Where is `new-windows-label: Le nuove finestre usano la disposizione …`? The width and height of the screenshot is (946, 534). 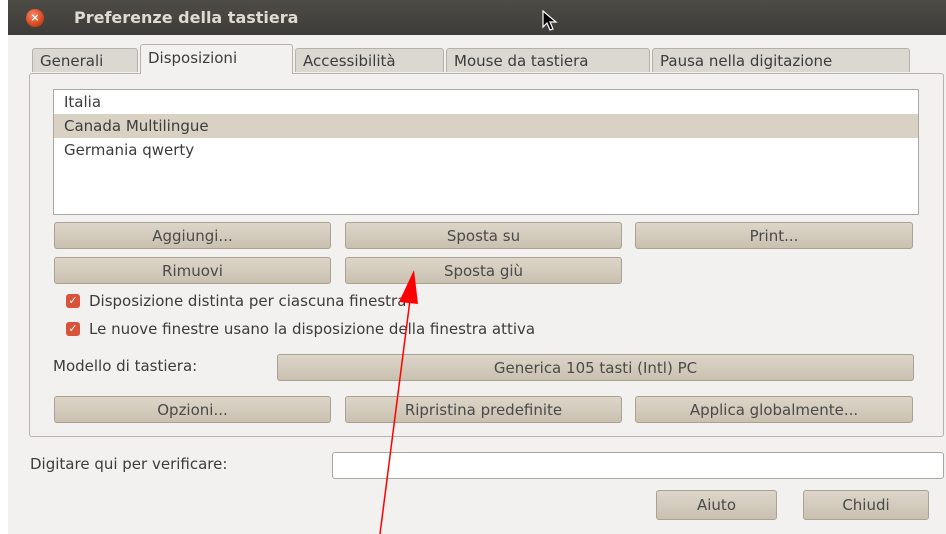 new-windows-label: Le nuove finestre usano la disposizione … is located at coordinates (312, 329).